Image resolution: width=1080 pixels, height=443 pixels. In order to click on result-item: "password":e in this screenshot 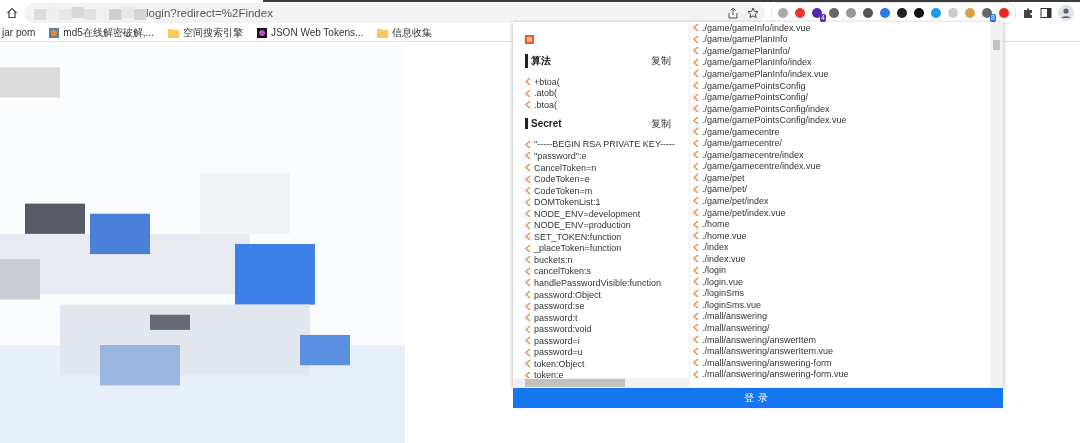, I will do `click(560, 155)`.